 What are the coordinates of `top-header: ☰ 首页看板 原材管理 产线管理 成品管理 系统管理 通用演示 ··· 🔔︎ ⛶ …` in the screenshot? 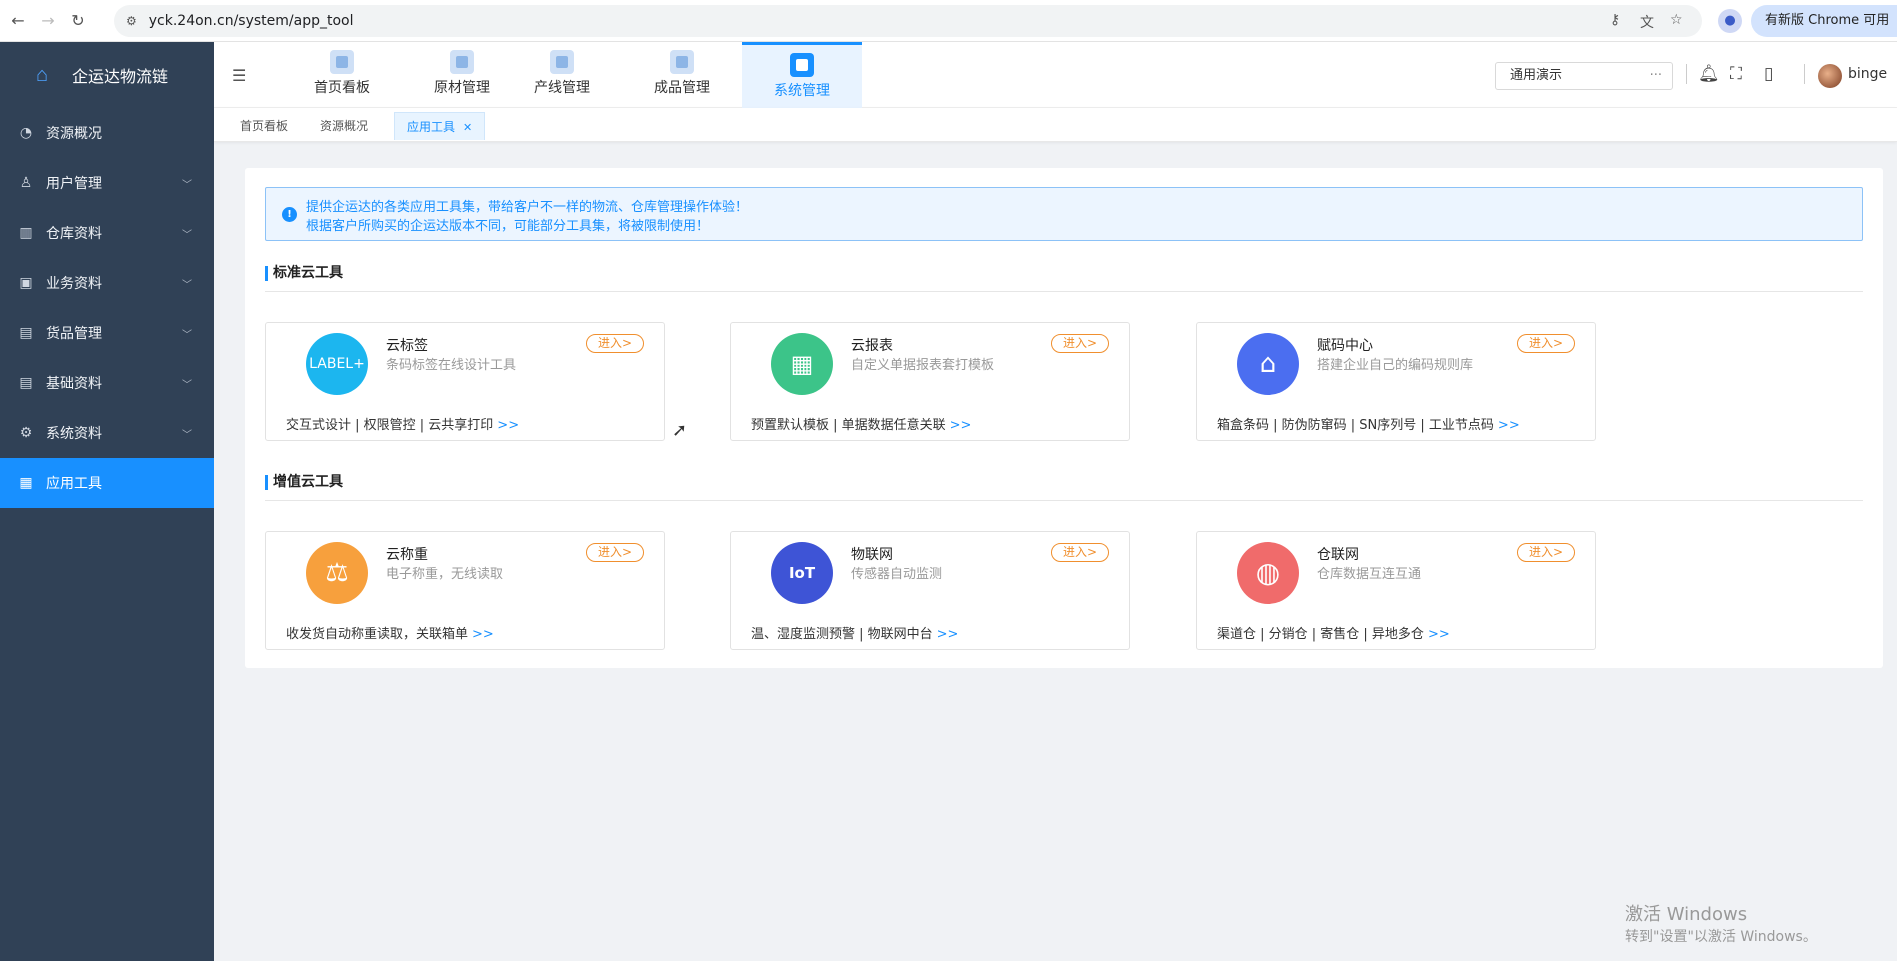 It's located at (1055, 75).